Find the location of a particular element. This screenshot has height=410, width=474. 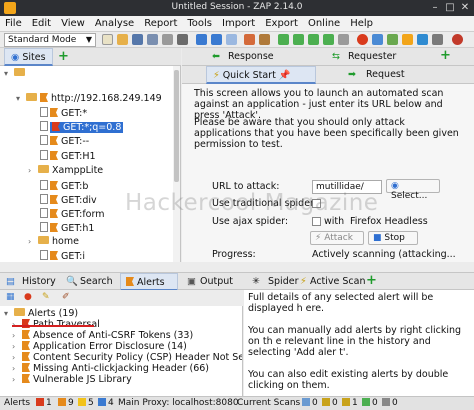

scan-count: 0 is located at coordinates (315, 403).